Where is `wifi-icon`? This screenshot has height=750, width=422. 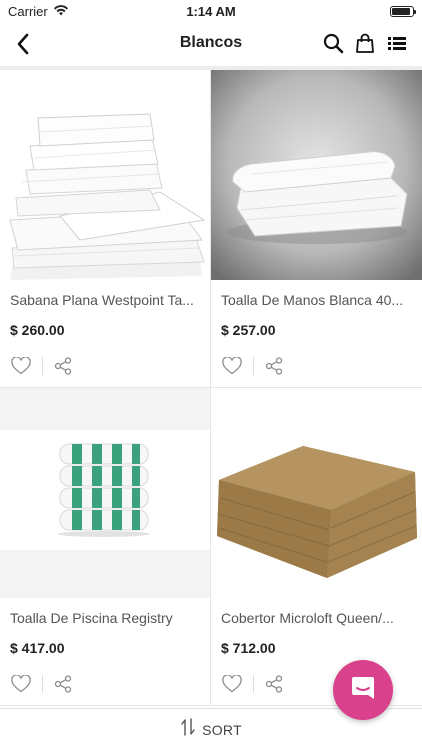
wifi-icon is located at coordinates (61, 11).